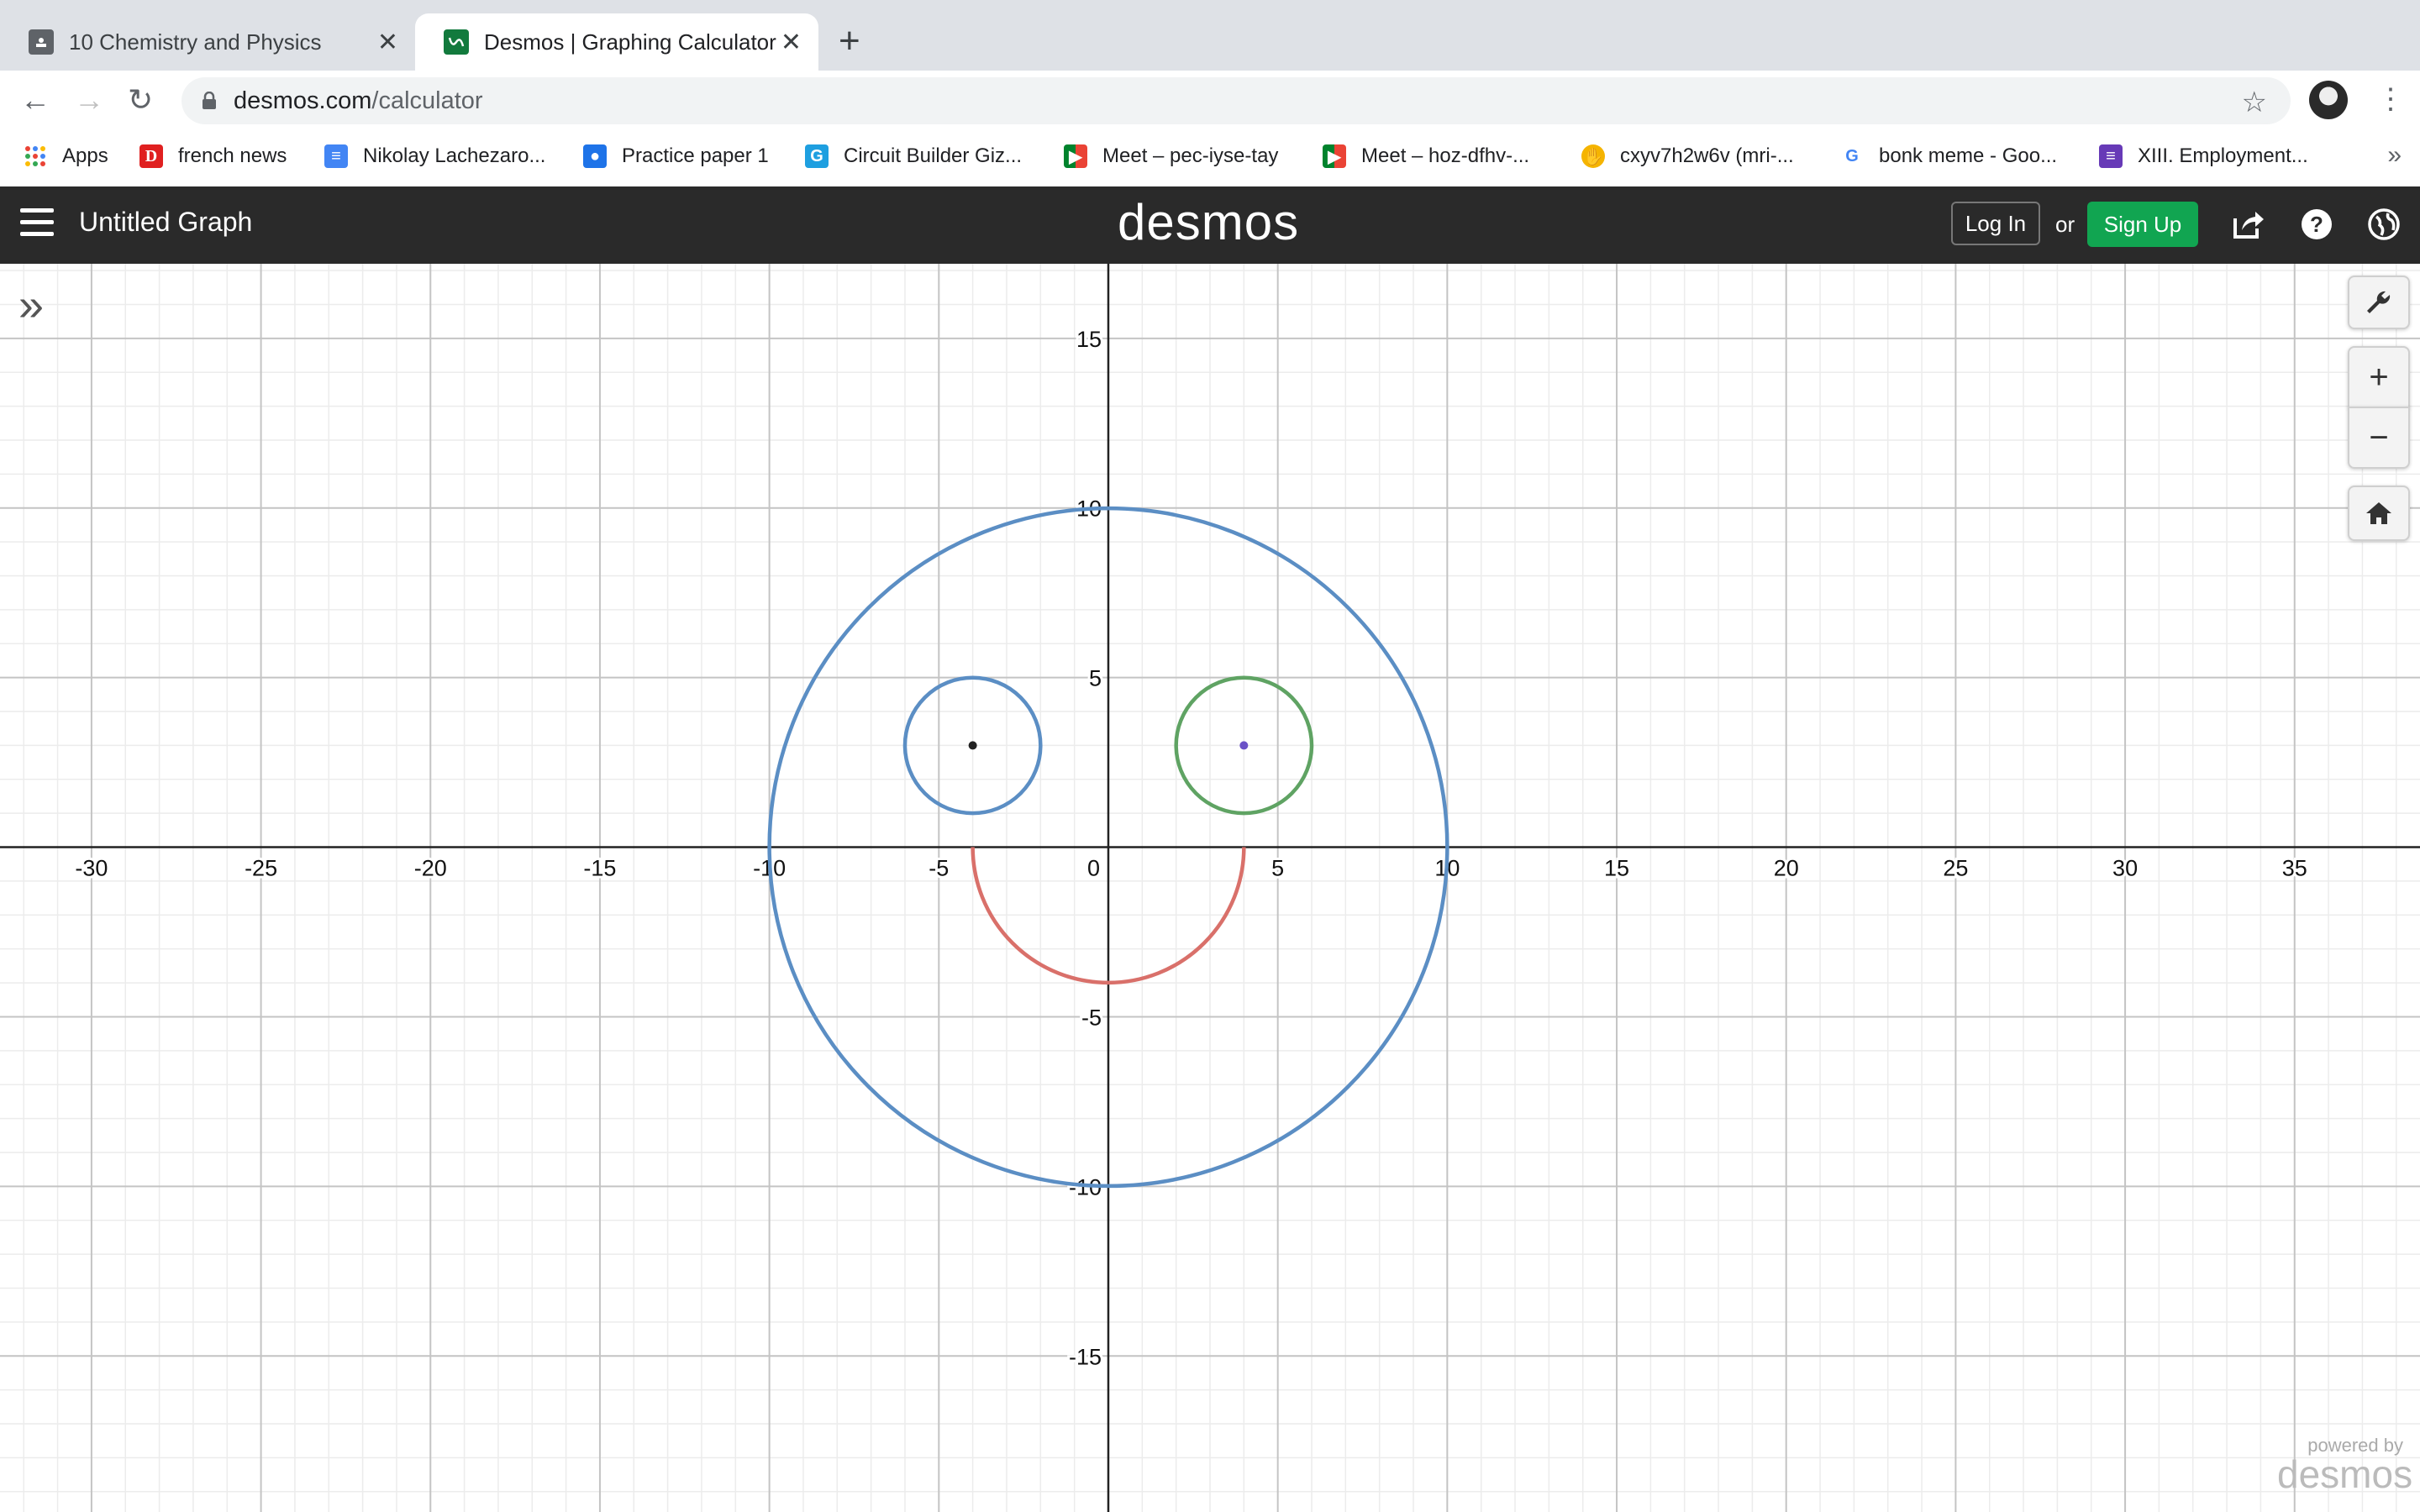 Image resolution: width=2420 pixels, height=1512 pixels. I want to click on x-tick-label: 15, so click(1617, 868).